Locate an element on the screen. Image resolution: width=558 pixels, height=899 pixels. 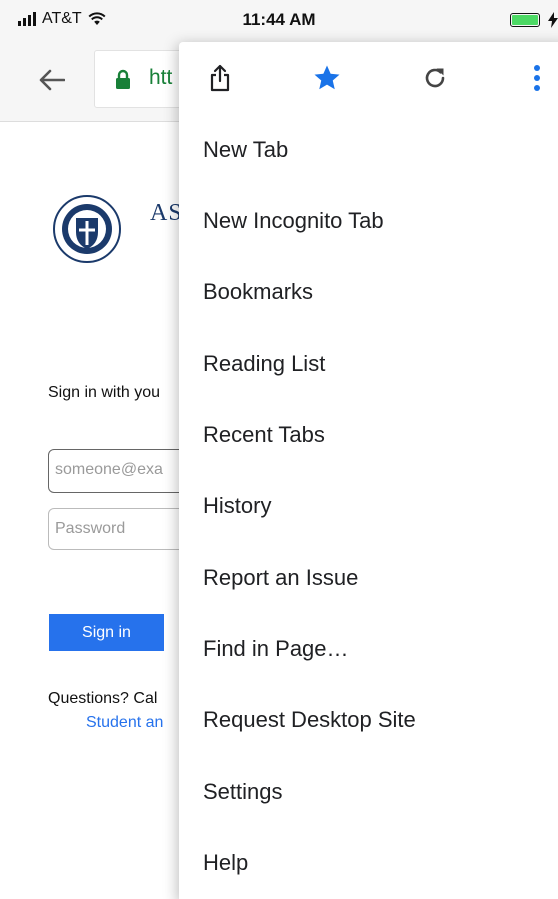
menu-item-history: History is located at coordinates (237, 506).